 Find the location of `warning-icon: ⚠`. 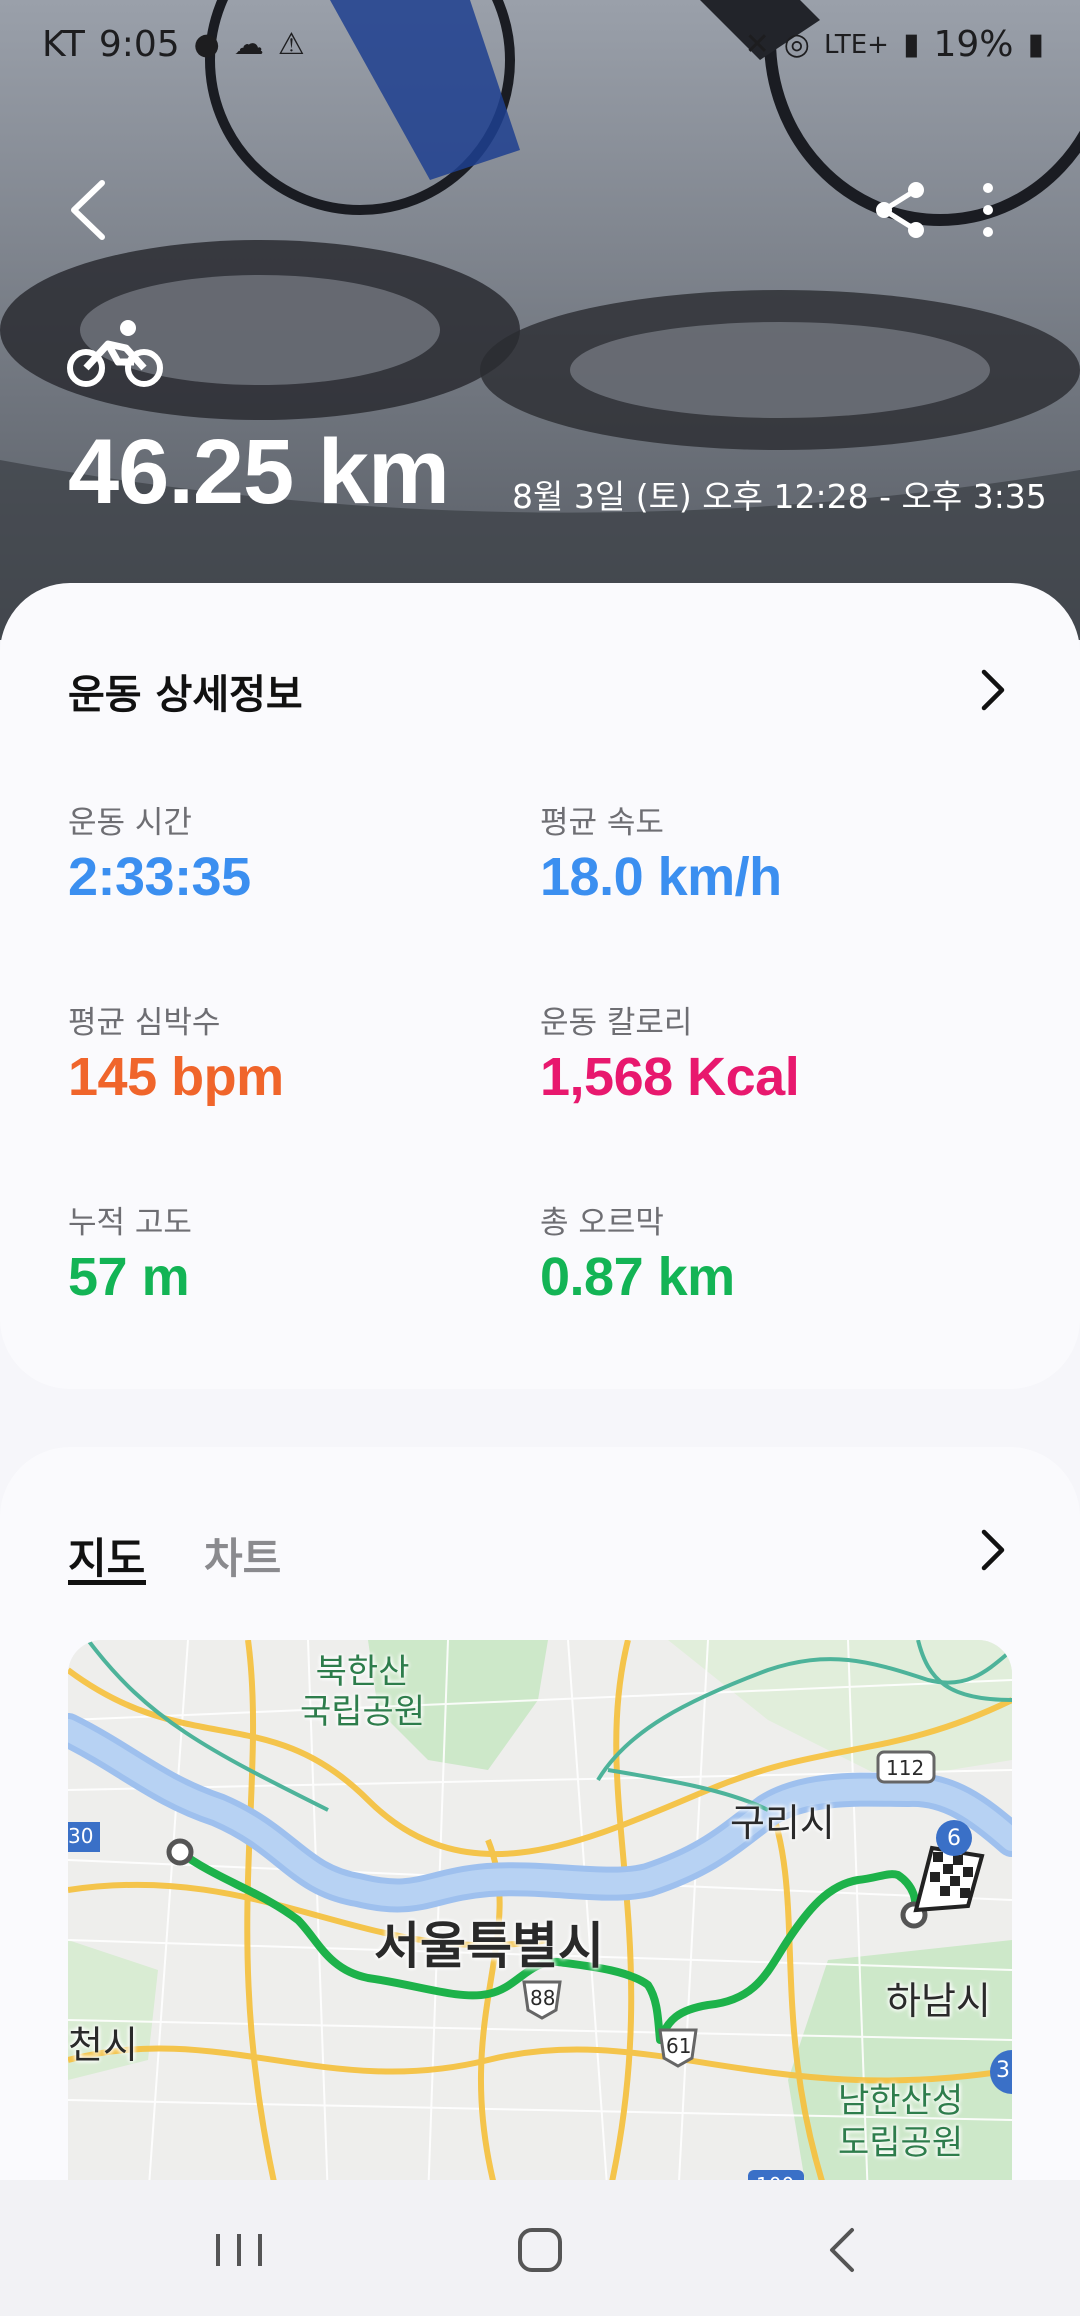

warning-icon: ⚠ is located at coordinates (291, 44).